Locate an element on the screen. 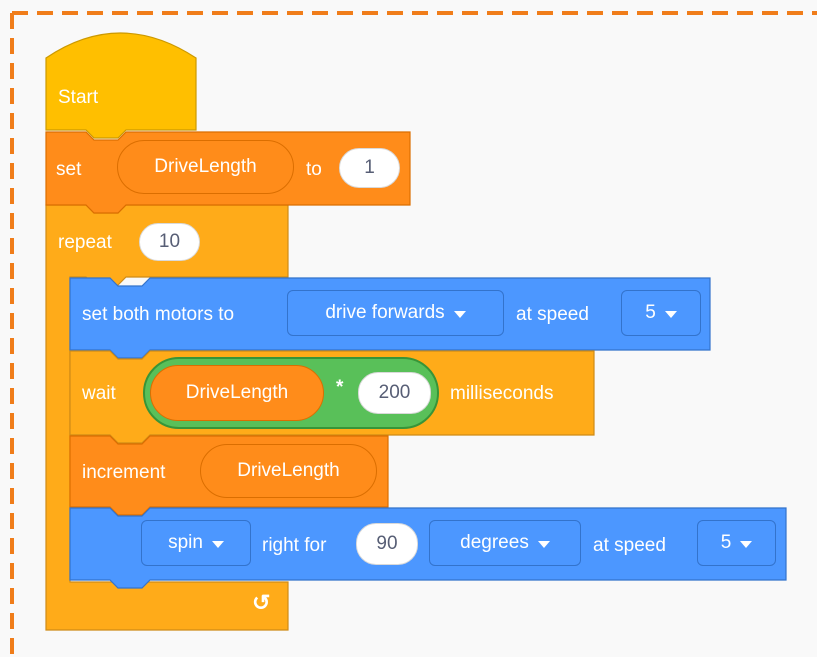  motors-speed-dropdown: 5 is located at coordinates (661, 313).